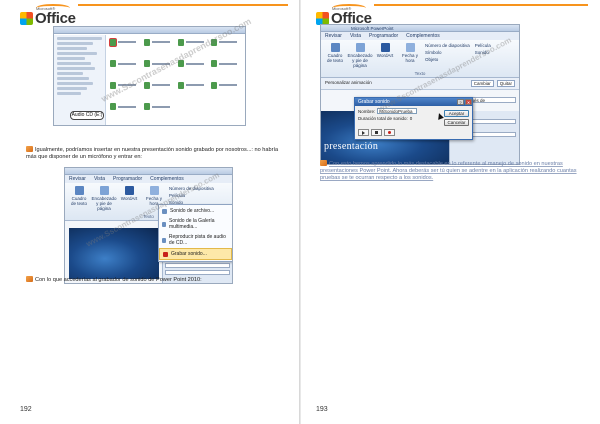 This screenshot has width=600, height=424. I want to click on ok-button: Aceptar, so click(456, 113).